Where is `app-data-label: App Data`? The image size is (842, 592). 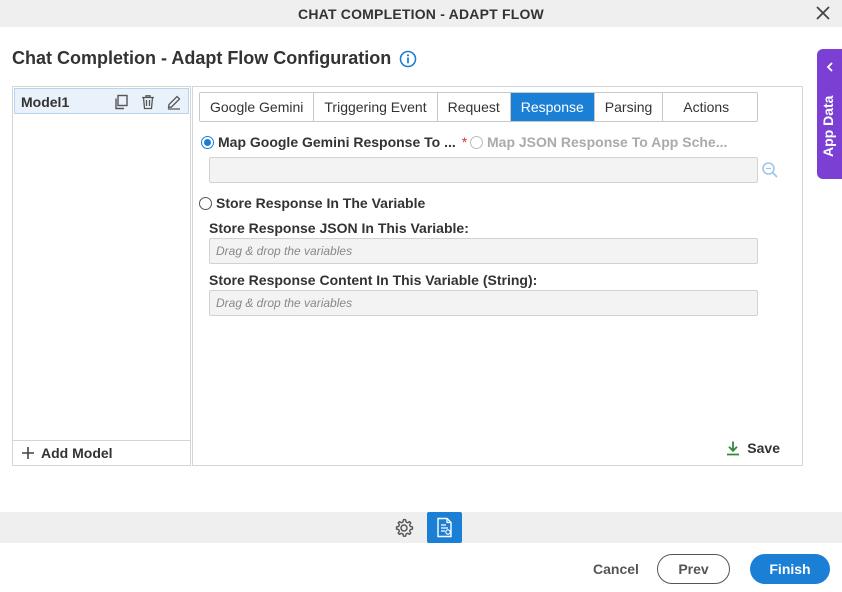
app-data-label: App Data is located at coordinates (828, 126).